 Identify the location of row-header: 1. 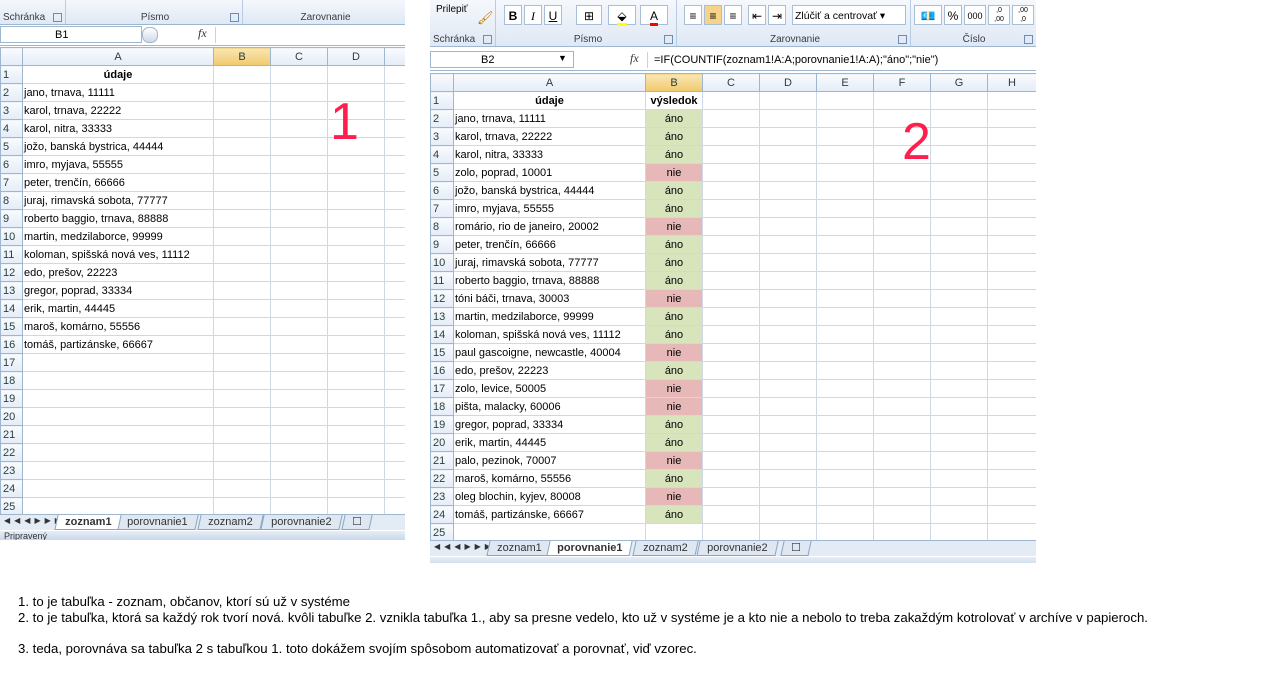
(11, 74).